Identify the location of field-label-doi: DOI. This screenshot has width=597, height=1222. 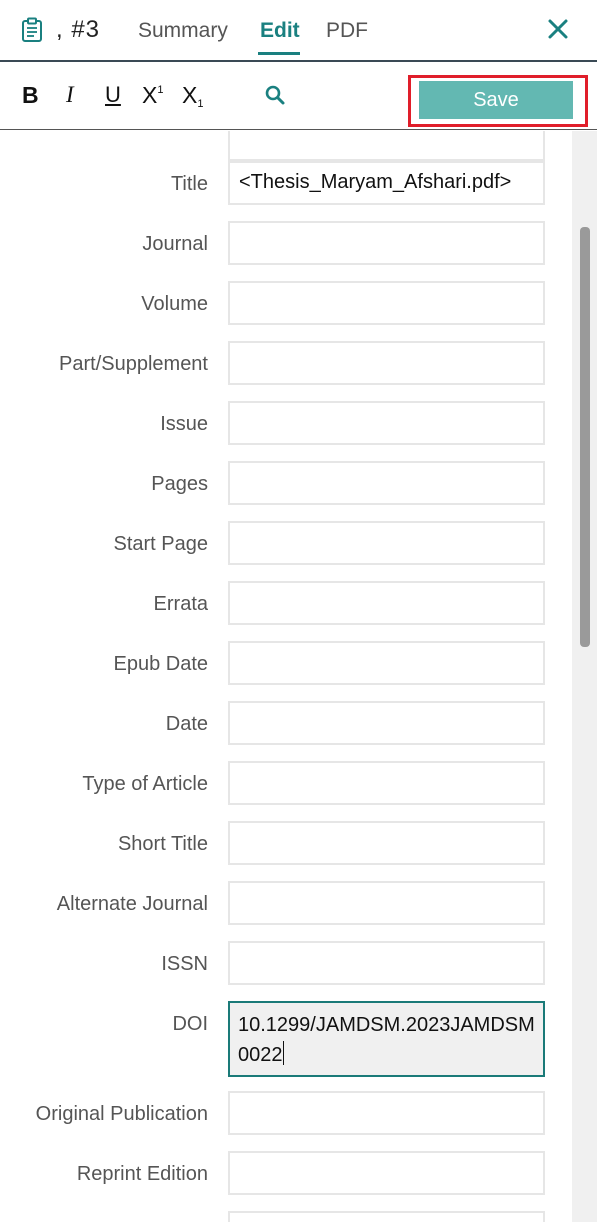
(190, 1024).